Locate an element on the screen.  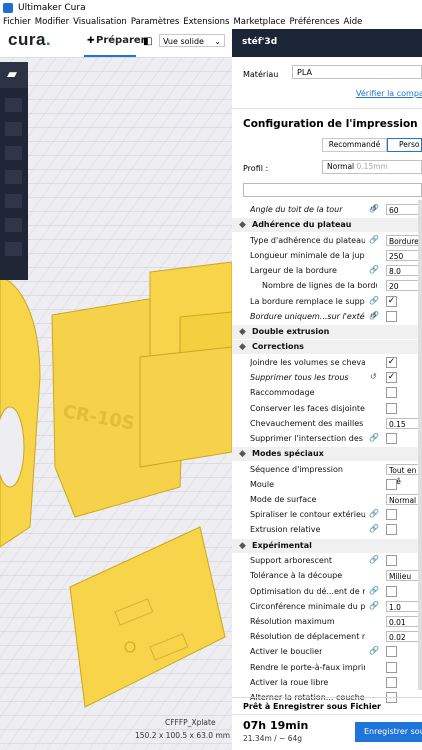
menu-item-1: Modifier is located at coordinates (52, 22).